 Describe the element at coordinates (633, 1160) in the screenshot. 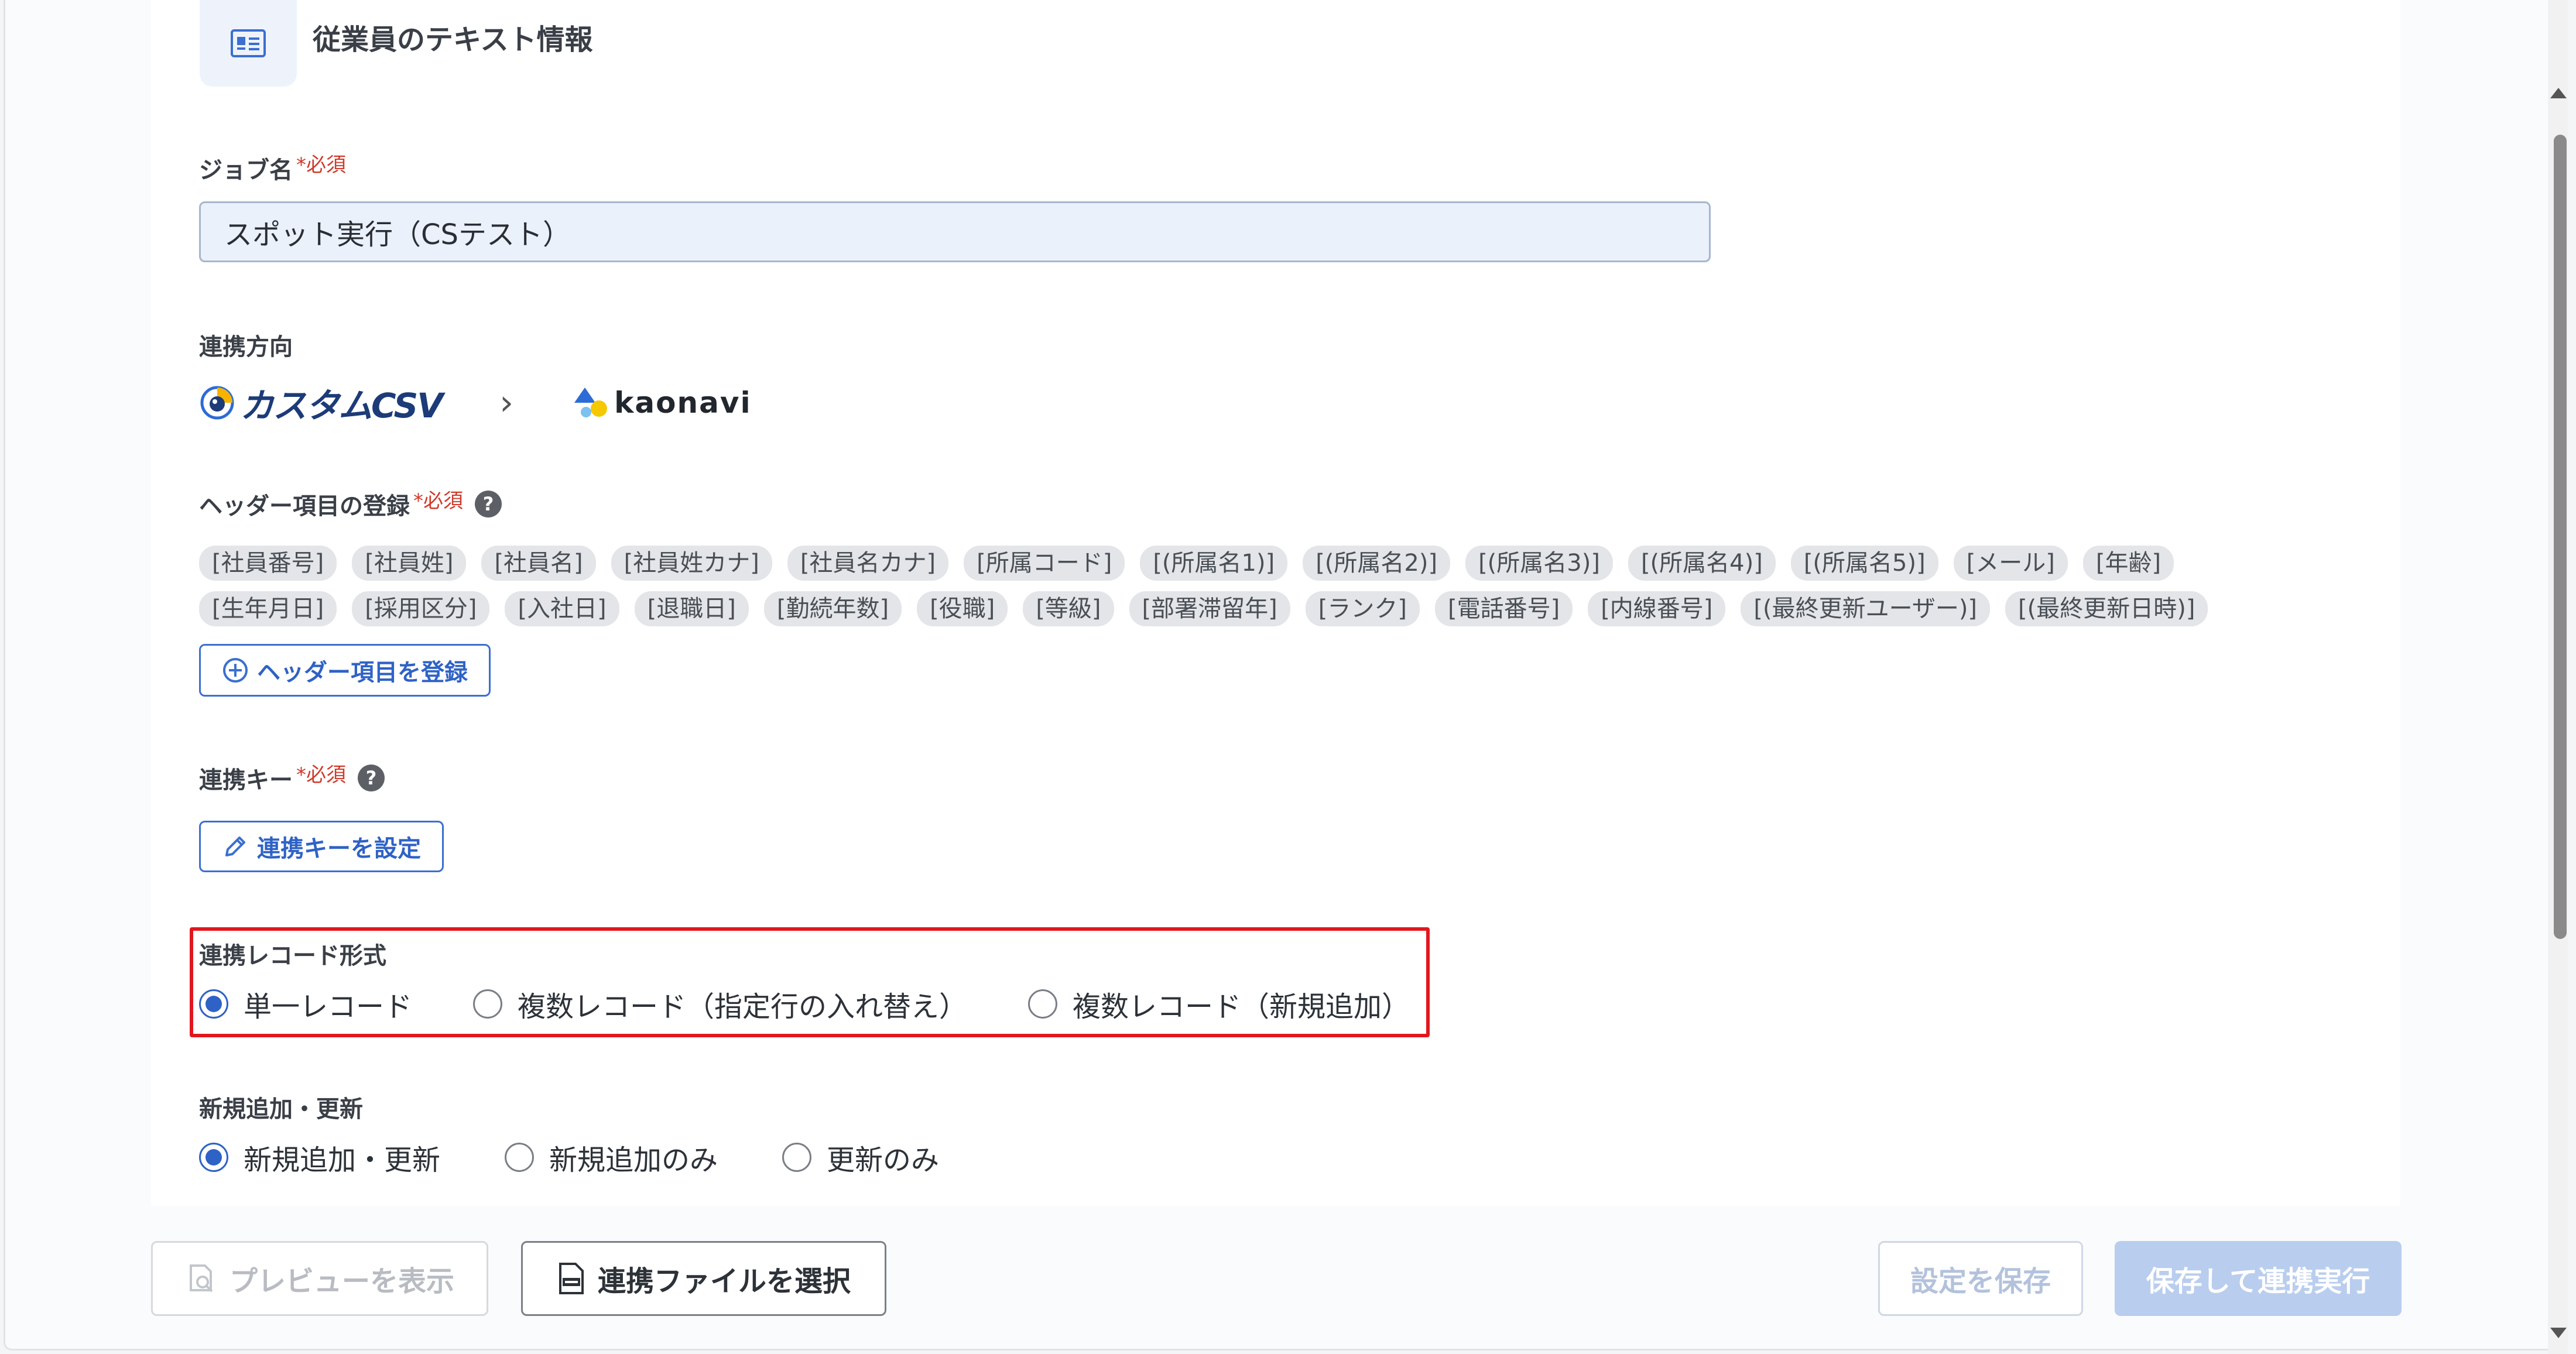

I see `radio-label: 新規追加のみ` at that location.